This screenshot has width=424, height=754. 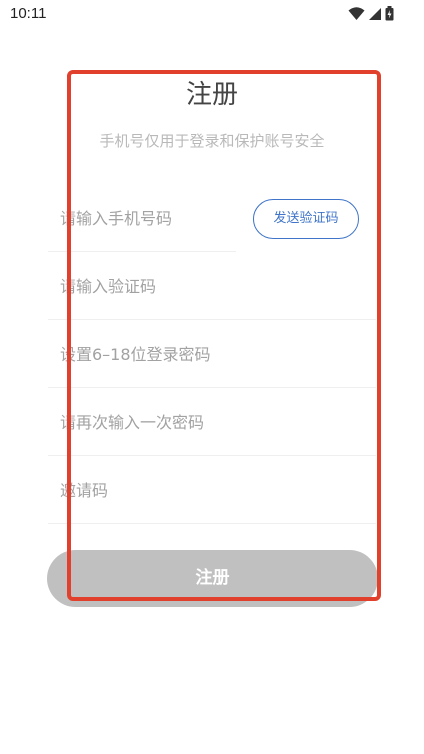 I want to click on phone-input, so click(x=145, y=218).